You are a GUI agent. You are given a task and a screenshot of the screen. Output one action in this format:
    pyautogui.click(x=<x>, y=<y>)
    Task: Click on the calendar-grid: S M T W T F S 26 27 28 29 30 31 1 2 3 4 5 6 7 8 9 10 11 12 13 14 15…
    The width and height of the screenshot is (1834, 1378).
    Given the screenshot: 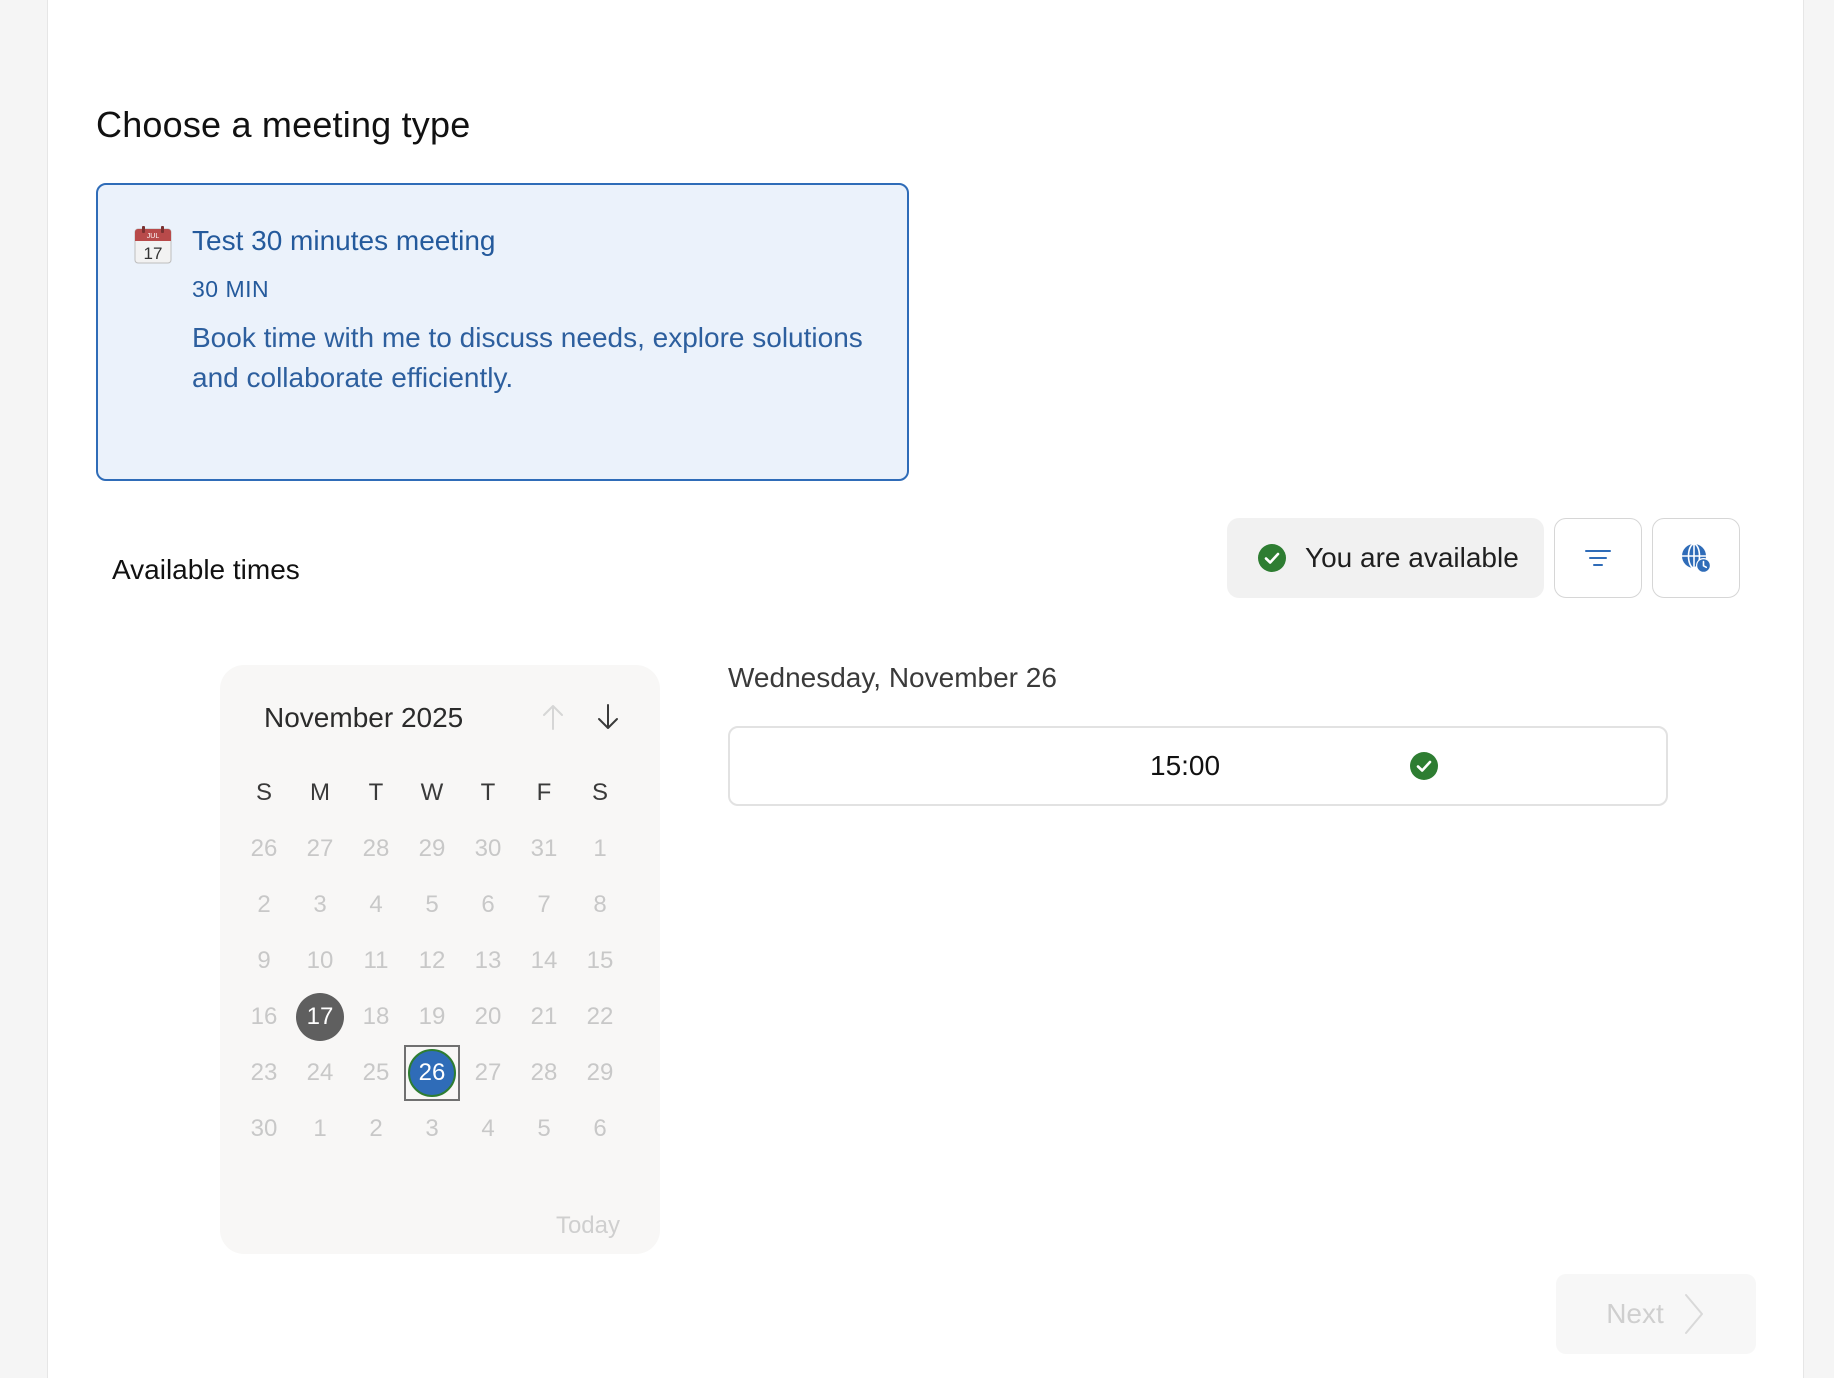 What is the action you would take?
    pyautogui.click(x=432, y=961)
    